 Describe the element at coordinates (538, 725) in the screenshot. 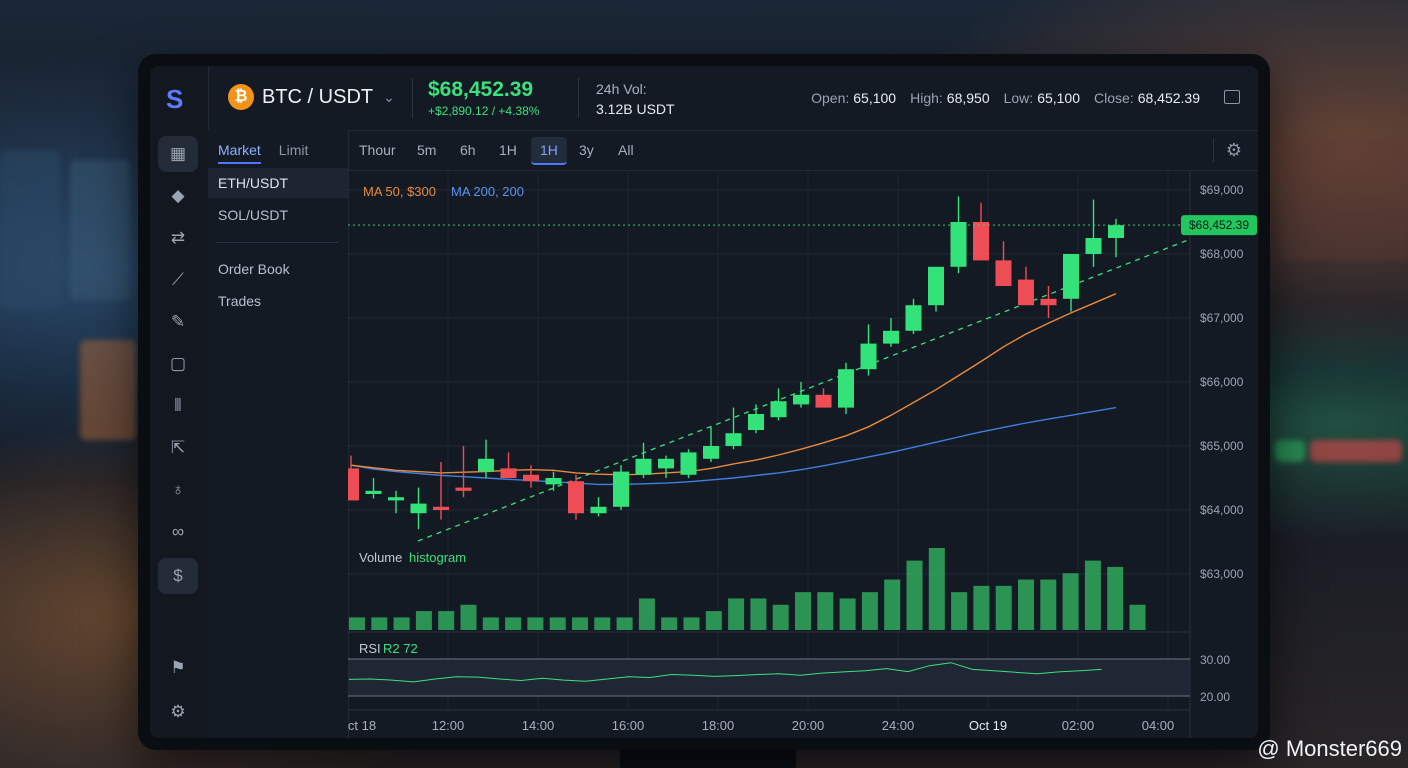

I see `x-tick-label: 14:00` at that location.